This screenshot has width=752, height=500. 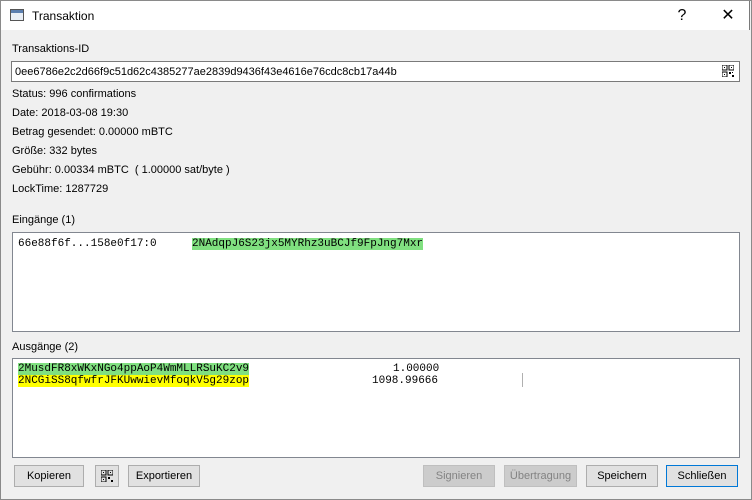 I want to click on input-address: 2NAdqpJ6S23jx5MYRhz3uBCJf9FpJng7Mxr, so click(x=308, y=244).